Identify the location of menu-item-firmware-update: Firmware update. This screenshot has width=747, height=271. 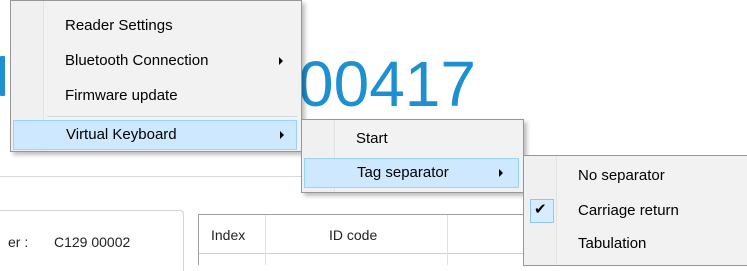
(155, 96).